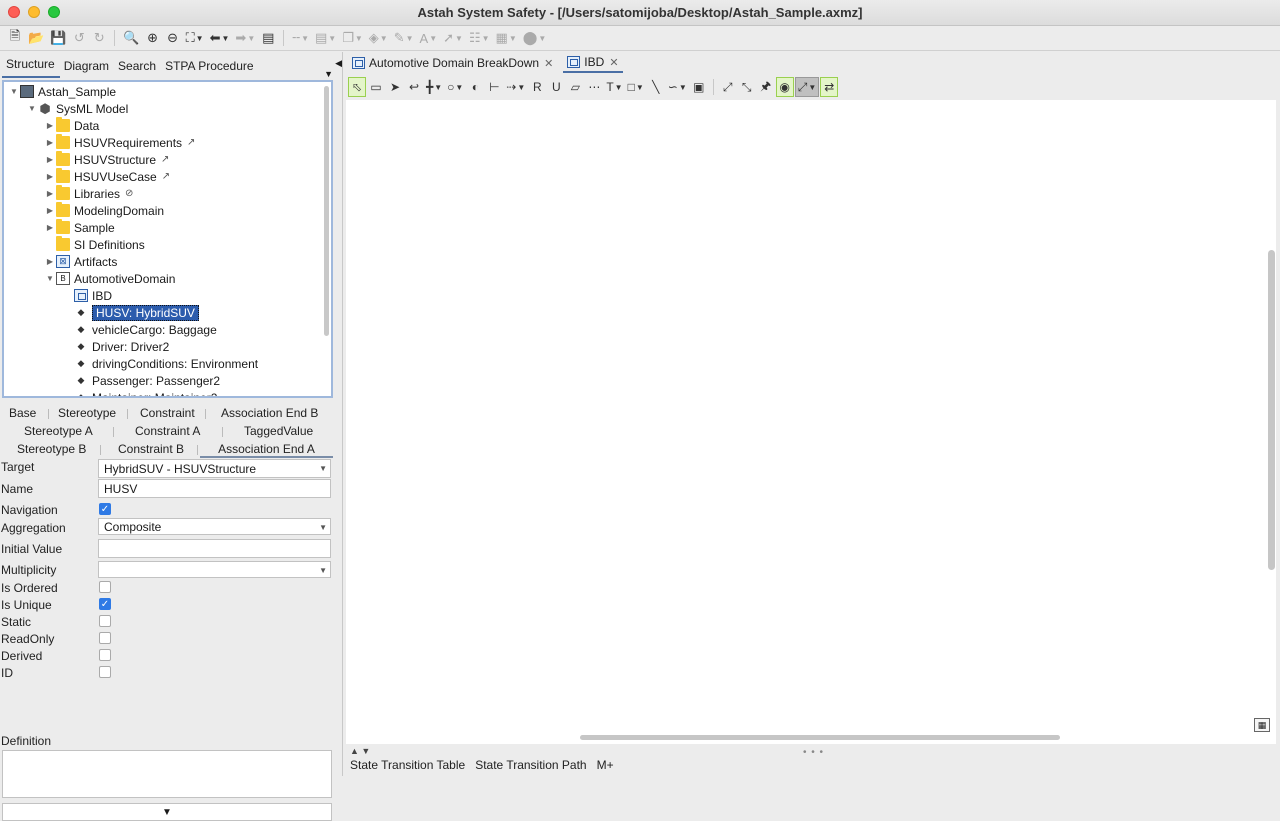 The width and height of the screenshot is (1280, 821). What do you see at coordinates (214, 569) in the screenshot?
I see `multiplicity-select` at bounding box center [214, 569].